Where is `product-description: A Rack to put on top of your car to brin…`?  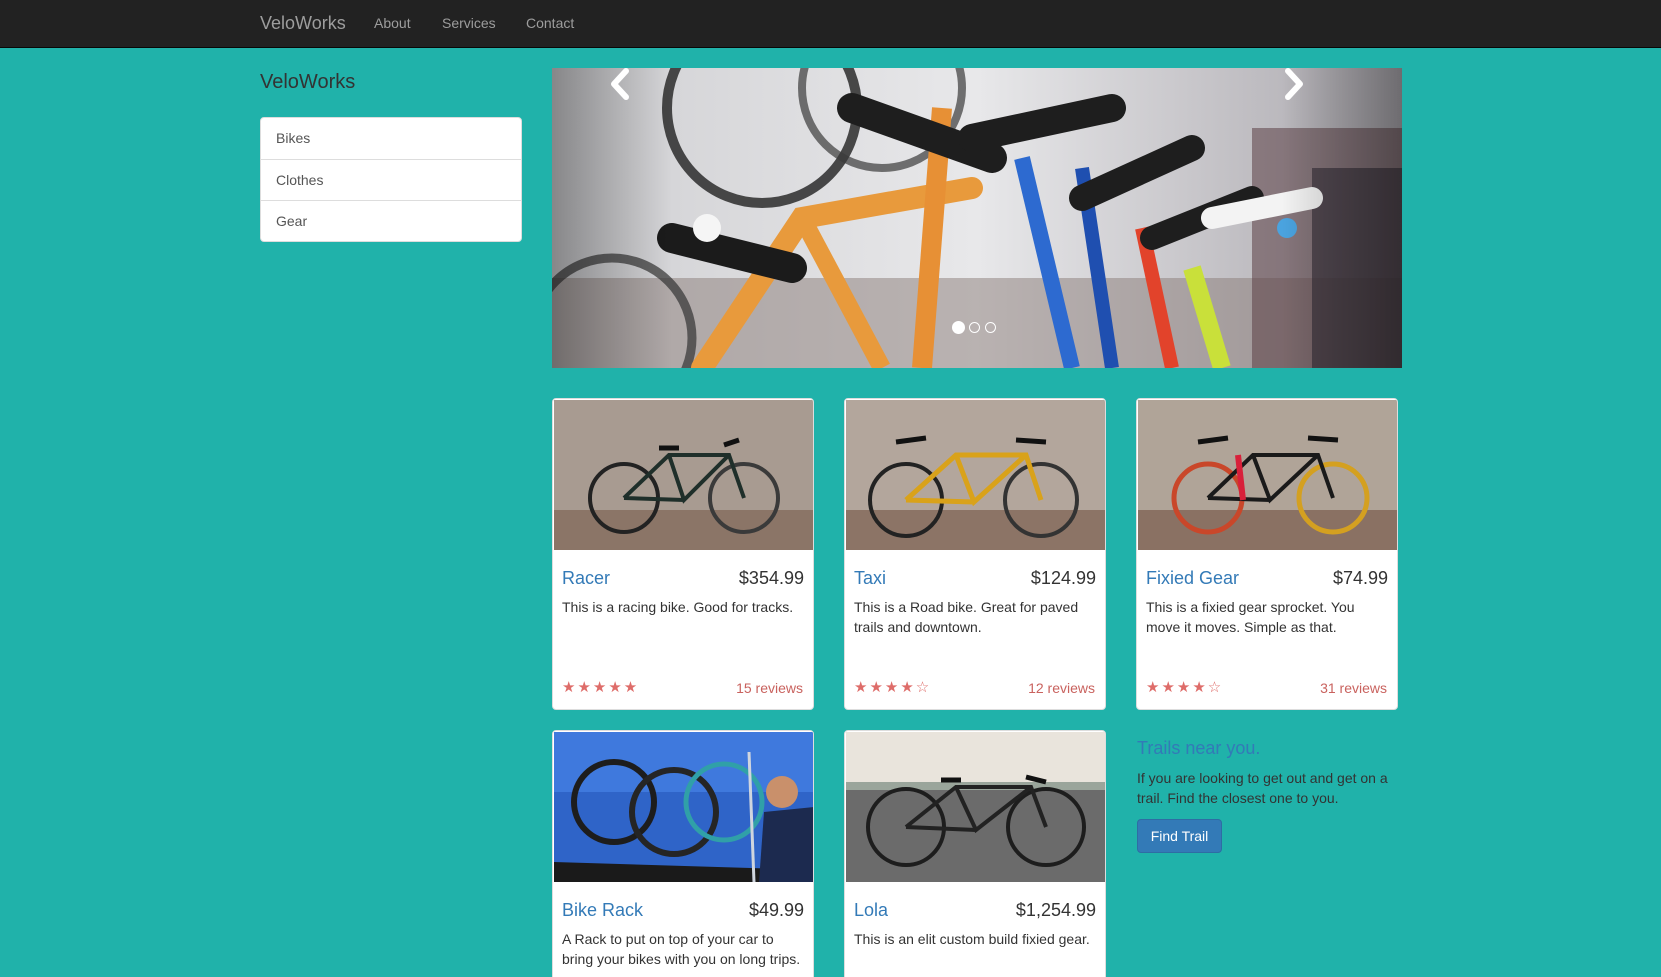 product-description: A Rack to put on top of your car to brin… is located at coordinates (681, 949).